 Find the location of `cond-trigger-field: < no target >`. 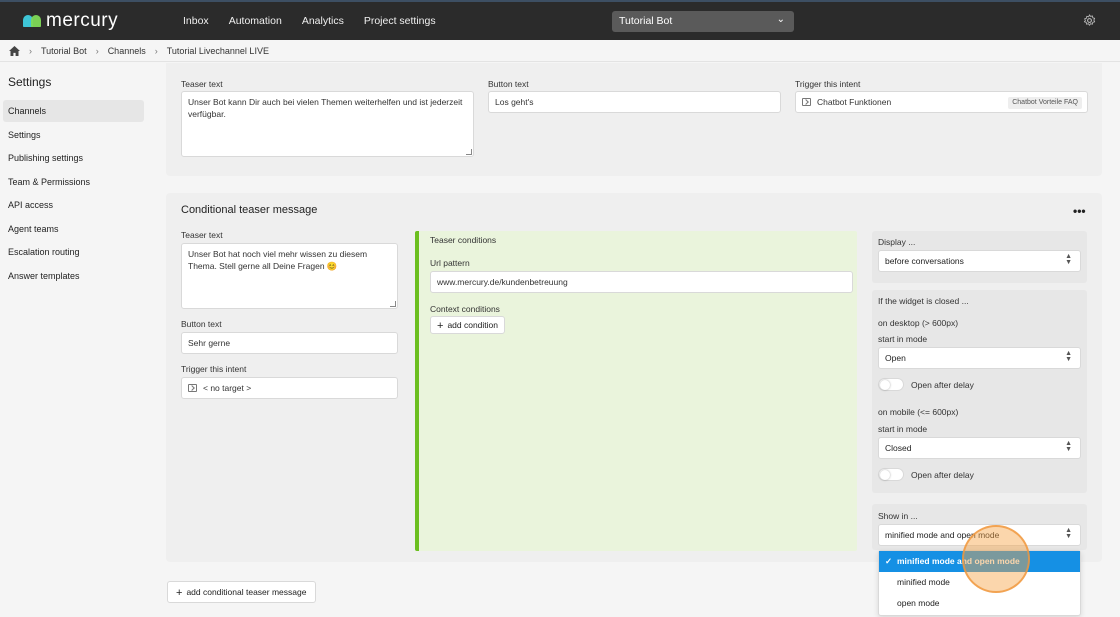

cond-trigger-field: < no target > is located at coordinates (289, 388).